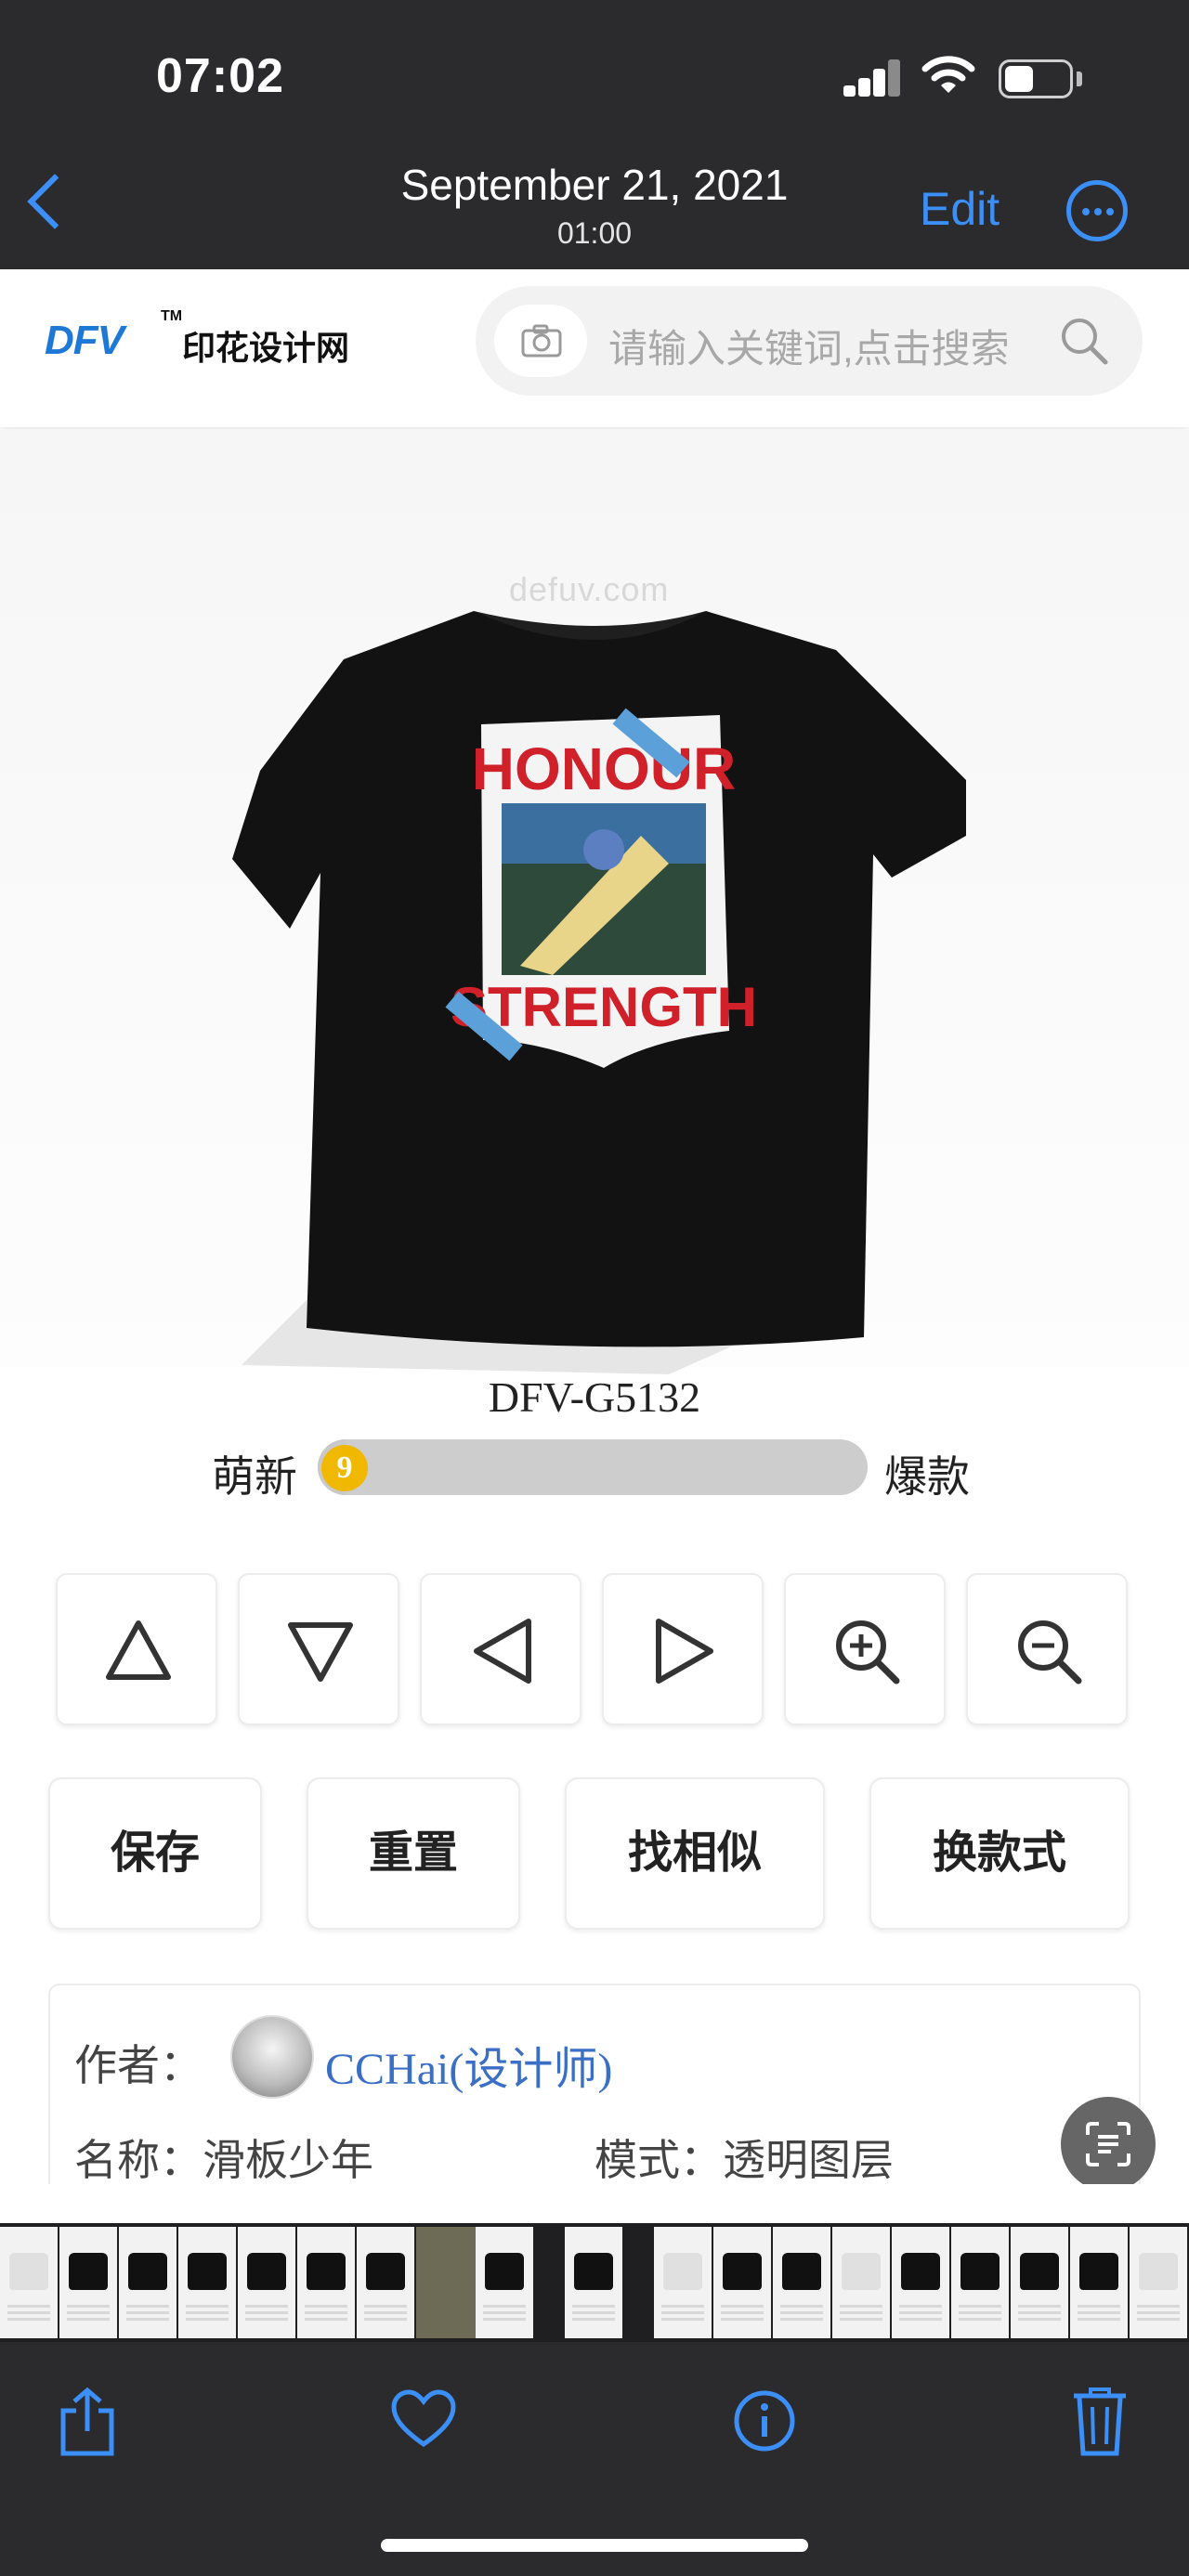 This screenshot has width=1189, height=2576. Describe the element at coordinates (927, 1476) in the screenshot. I see `level-label-high: 爆款` at that location.